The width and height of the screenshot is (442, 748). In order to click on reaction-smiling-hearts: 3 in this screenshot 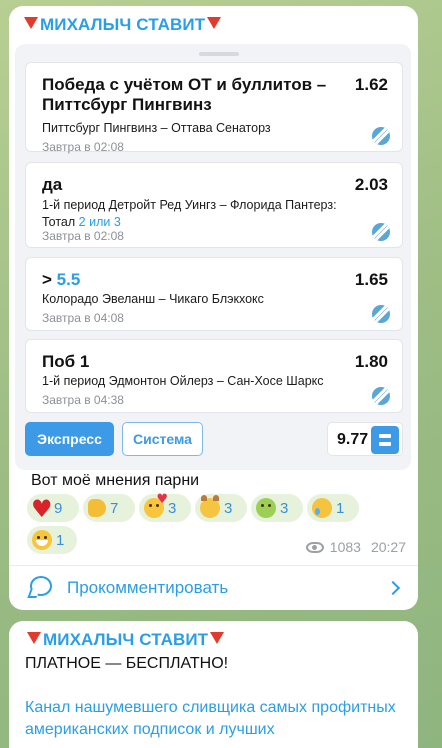, I will do `click(165, 507)`.